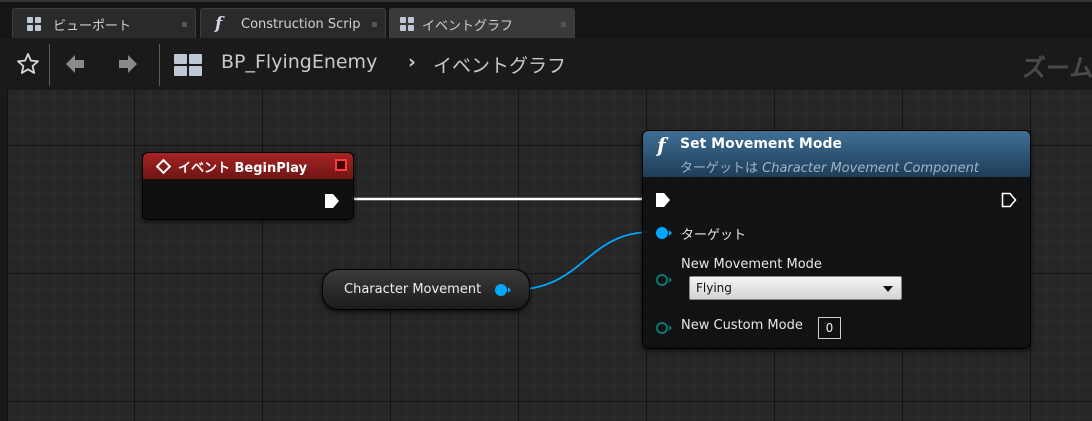  What do you see at coordinates (714, 235) in the screenshot?
I see `target-pin-label: ターゲット` at bounding box center [714, 235].